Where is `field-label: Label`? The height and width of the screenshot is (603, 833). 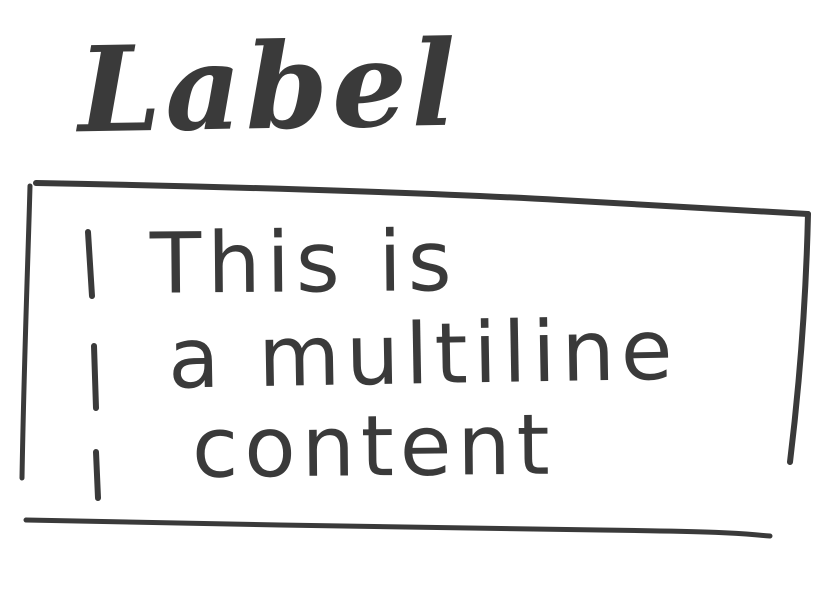
field-label: Label is located at coordinates (269, 86).